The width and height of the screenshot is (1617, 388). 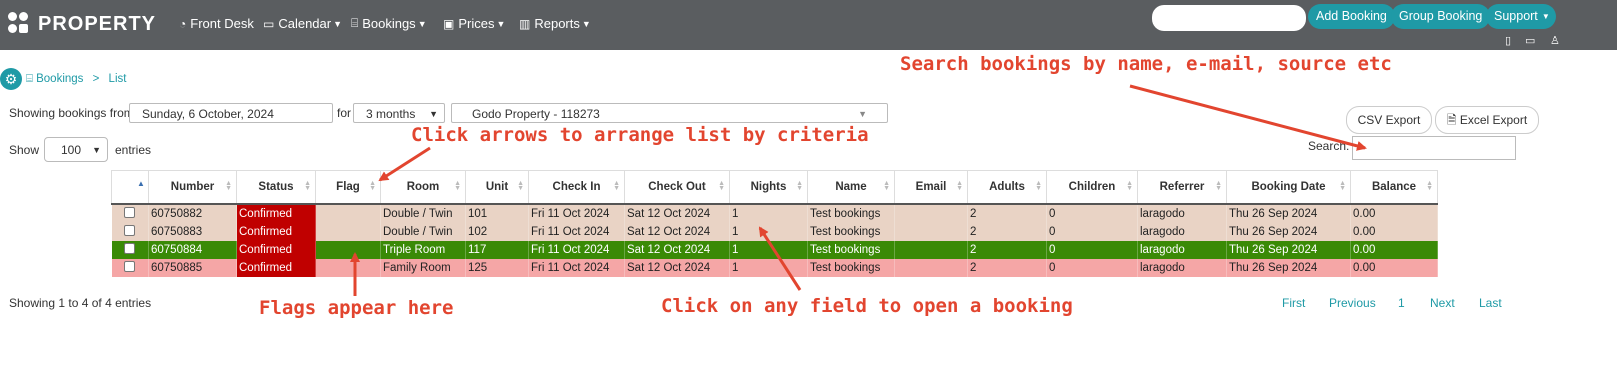 What do you see at coordinates (1248, 117) in the screenshot?
I see `arrow-to-search` at bounding box center [1248, 117].